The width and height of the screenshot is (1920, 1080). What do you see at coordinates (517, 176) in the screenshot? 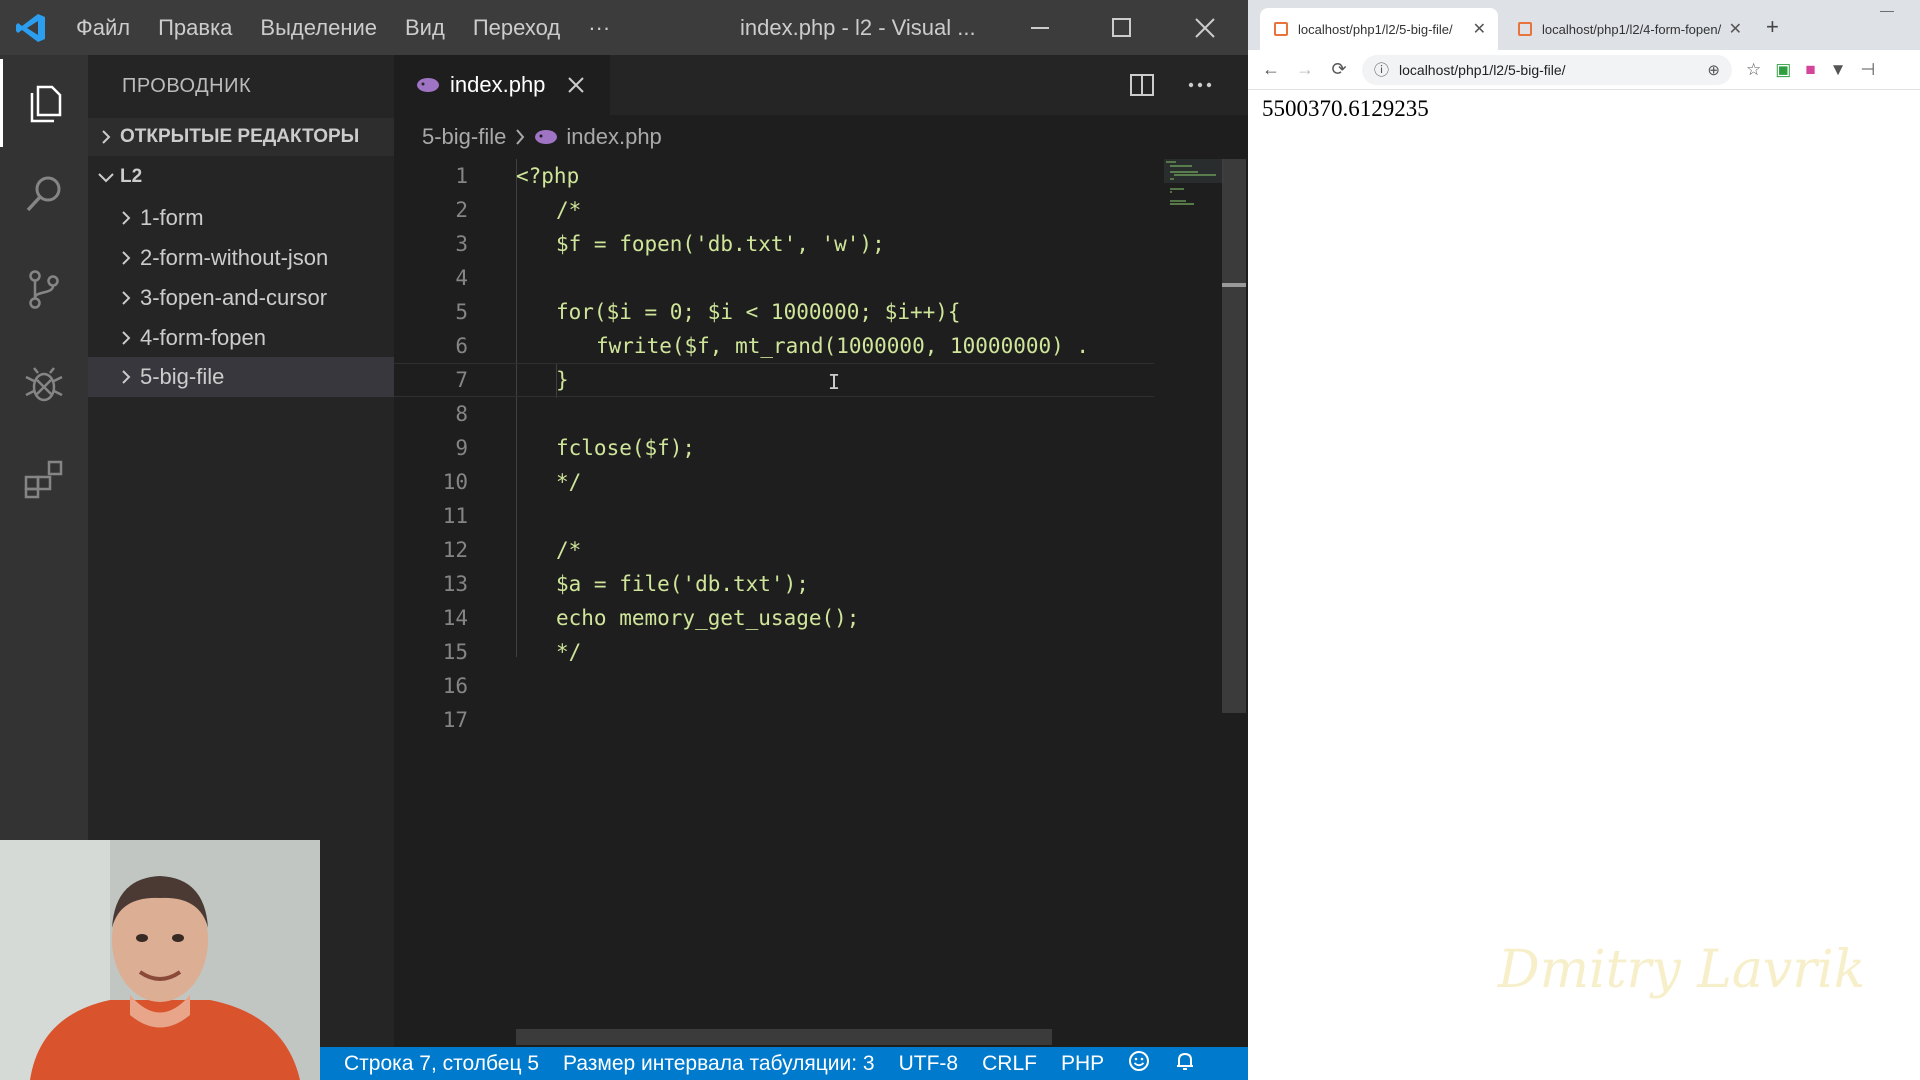
I see `code-line: 1 <?php` at bounding box center [517, 176].